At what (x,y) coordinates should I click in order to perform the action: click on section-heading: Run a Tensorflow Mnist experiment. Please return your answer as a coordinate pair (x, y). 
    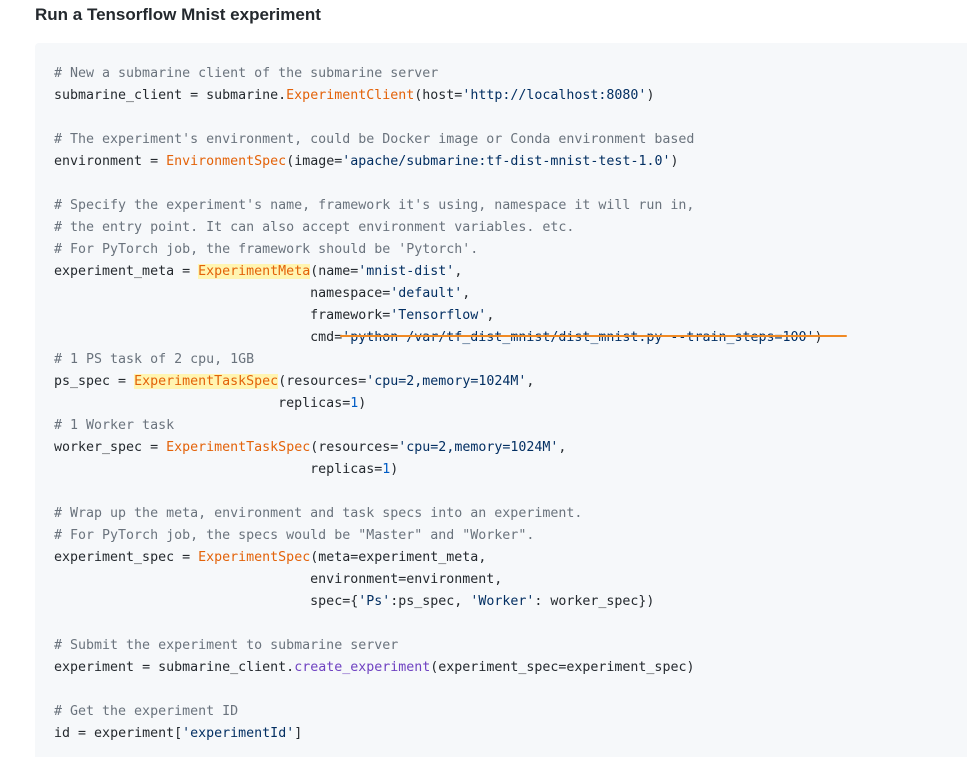
    Looking at the image, I should click on (178, 14).